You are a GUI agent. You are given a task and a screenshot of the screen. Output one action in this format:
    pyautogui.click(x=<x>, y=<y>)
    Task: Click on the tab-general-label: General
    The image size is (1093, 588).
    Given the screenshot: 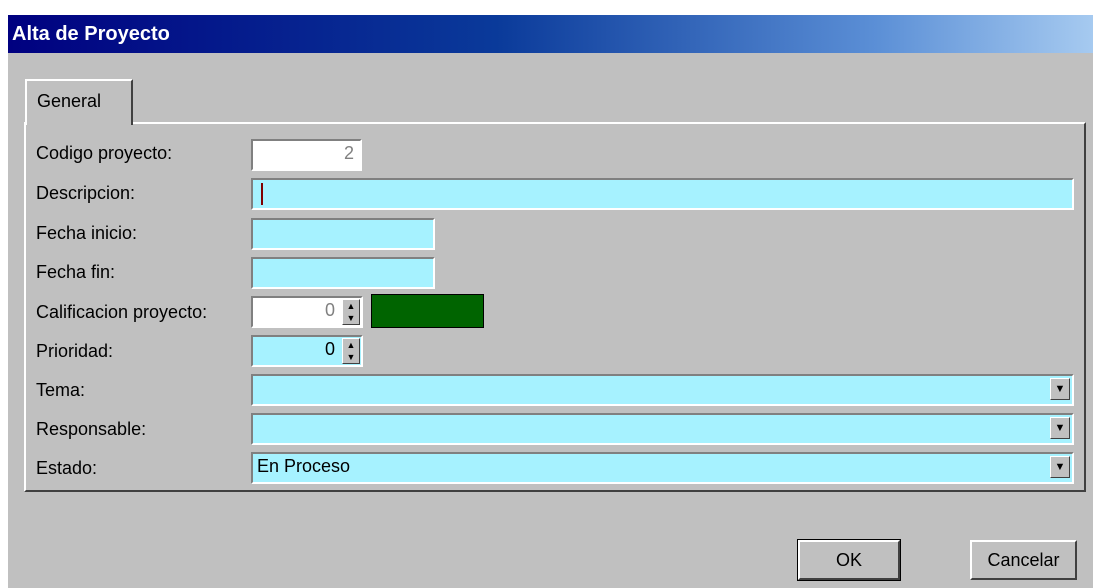 What is the action you would take?
    pyautogui.click(x=69, y=101)
    